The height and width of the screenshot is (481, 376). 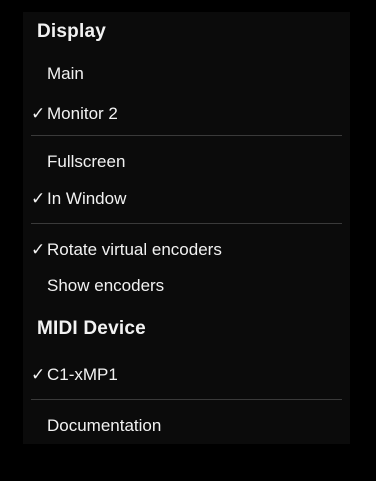 I want to click on display-section-header: Display, so click(x=71, y=31).